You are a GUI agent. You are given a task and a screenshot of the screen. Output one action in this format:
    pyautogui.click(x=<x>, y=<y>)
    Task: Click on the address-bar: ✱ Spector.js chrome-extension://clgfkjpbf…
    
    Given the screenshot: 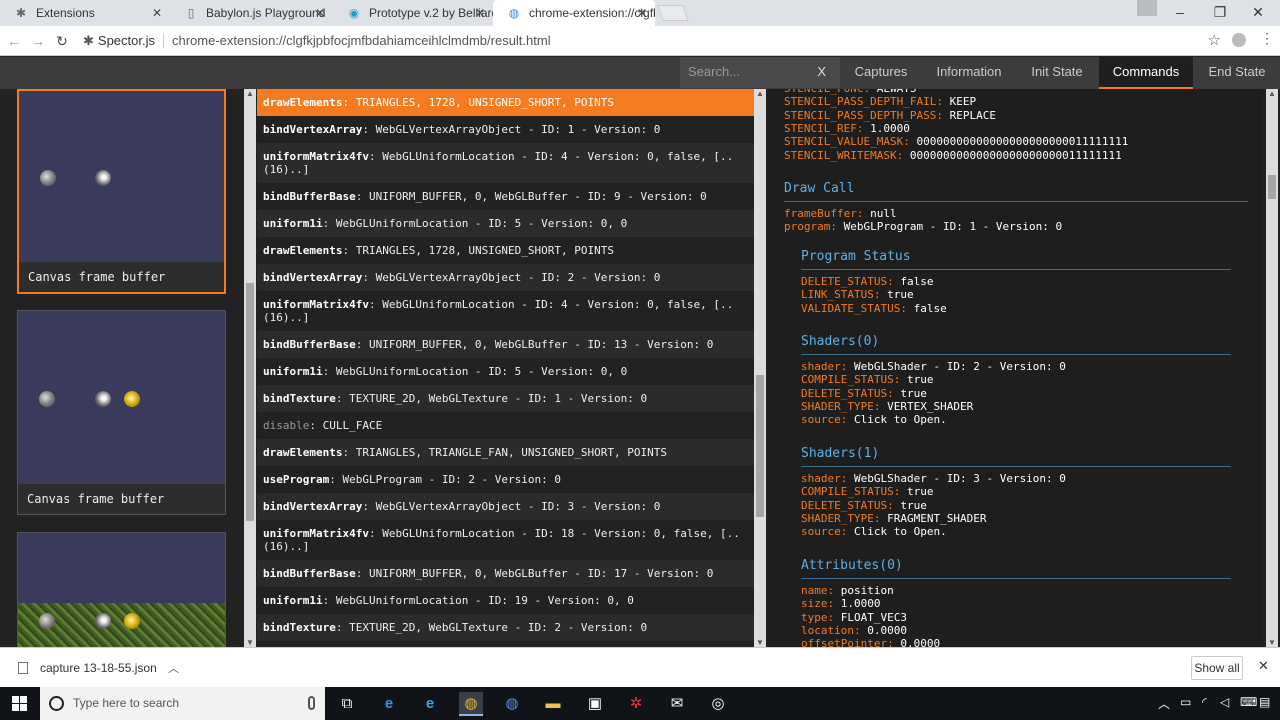 What is the action you would take?
    pyautogui.click(x=652, y=41)
    